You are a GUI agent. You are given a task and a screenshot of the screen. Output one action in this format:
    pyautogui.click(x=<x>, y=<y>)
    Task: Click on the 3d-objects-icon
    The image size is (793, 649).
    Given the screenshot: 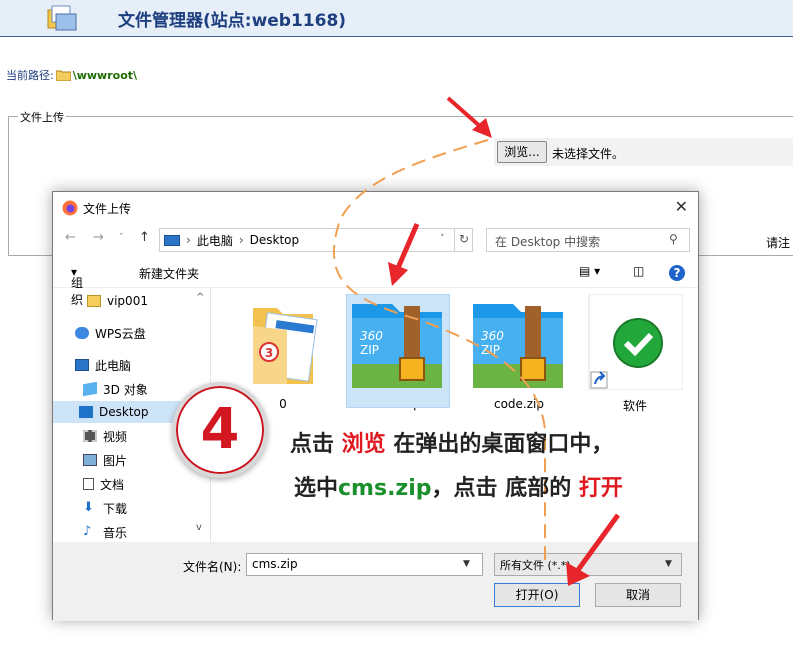 What is the action you would take?
    pyautogui.click(x=90, y=389)
    